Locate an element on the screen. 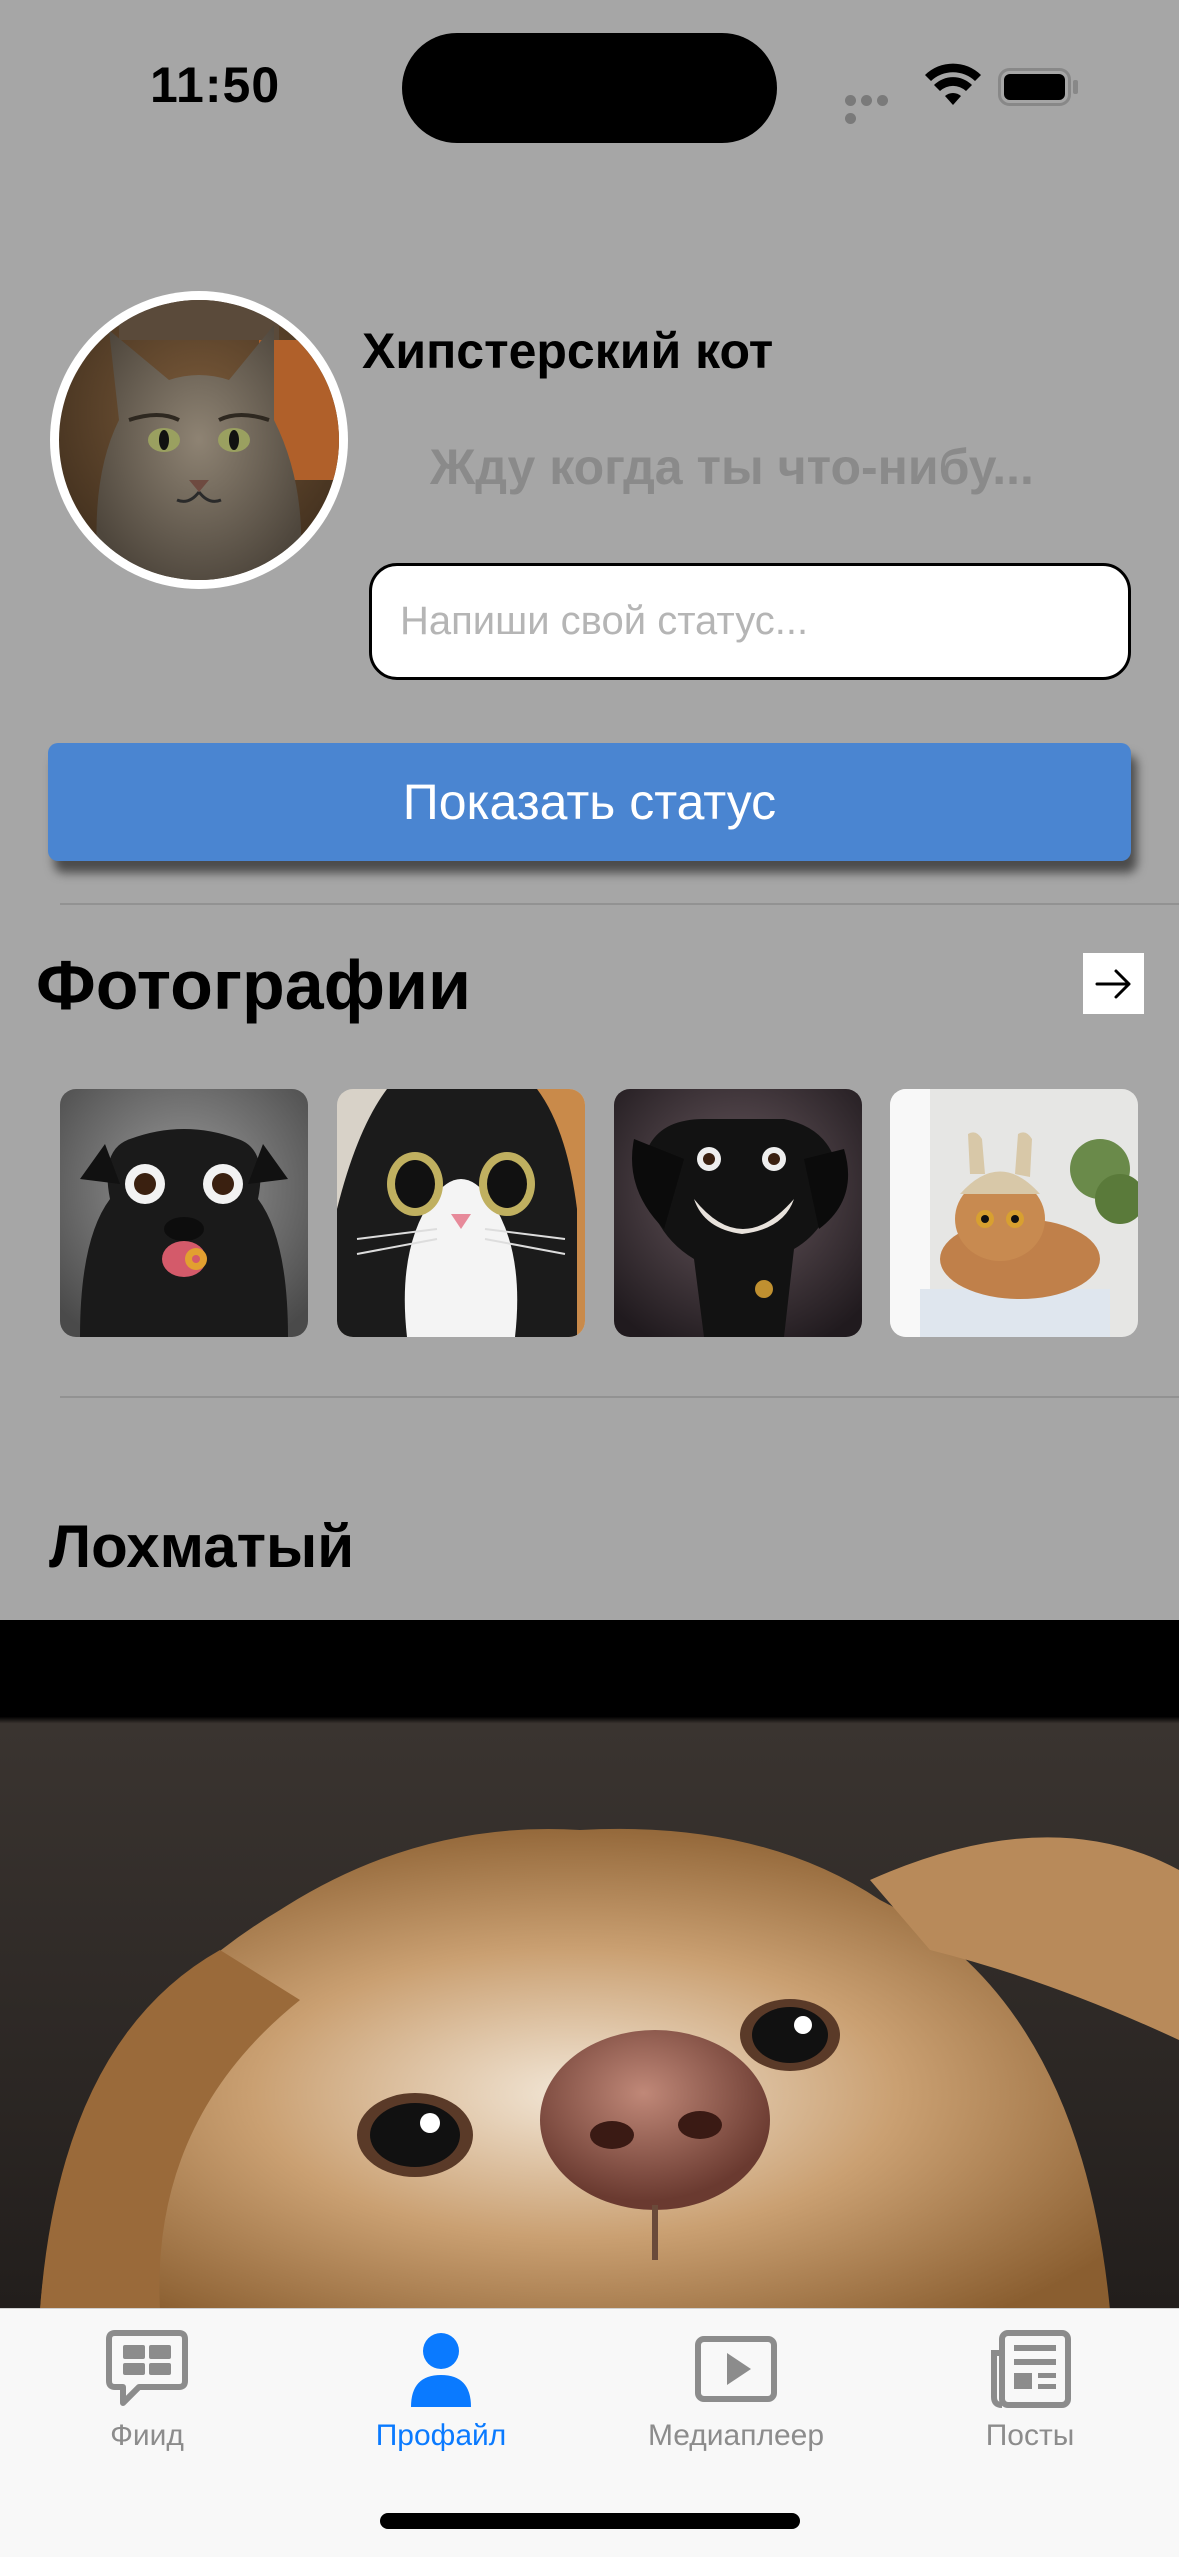 The image size is (1179, 2557). status-bar-time: 11:50 is located at coordinates (215, 85).